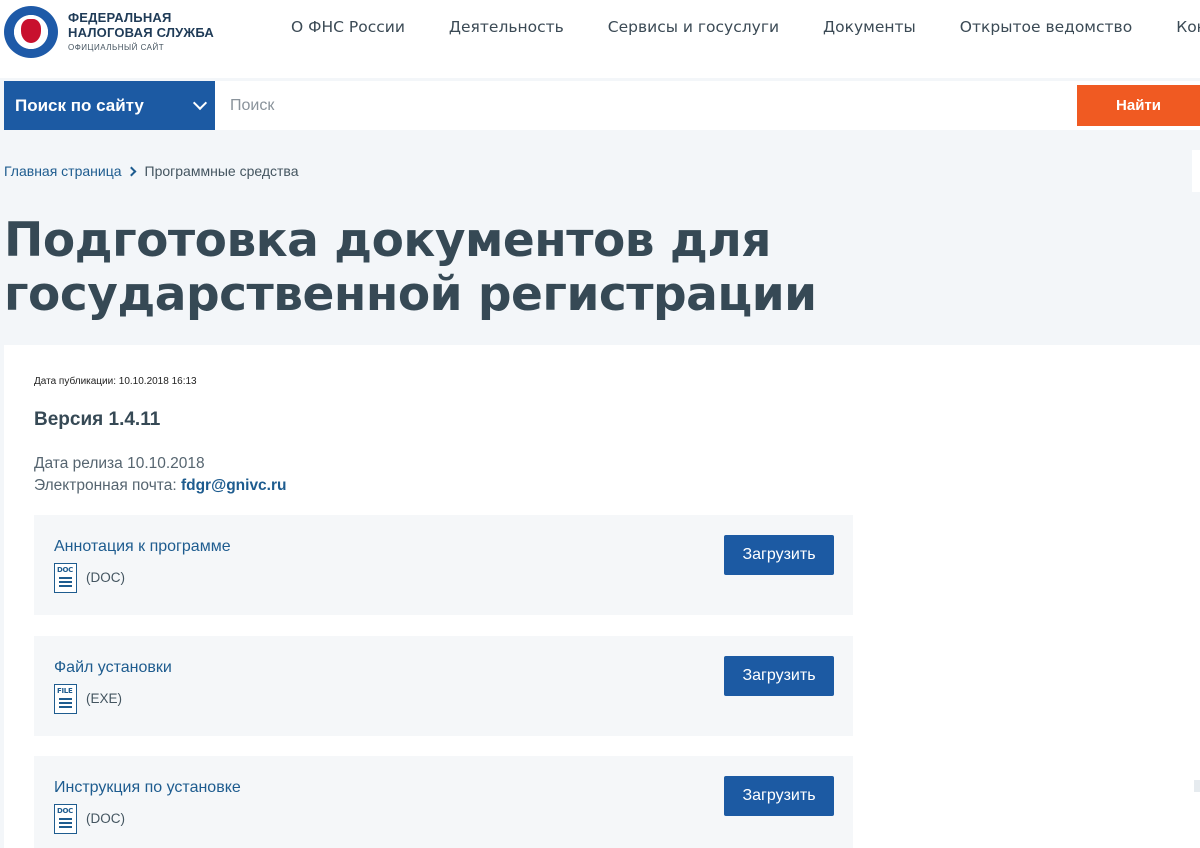 The height and width of the screenshot is (848, 1200). I want to click on chevron-down-icon, so click(200, 103).